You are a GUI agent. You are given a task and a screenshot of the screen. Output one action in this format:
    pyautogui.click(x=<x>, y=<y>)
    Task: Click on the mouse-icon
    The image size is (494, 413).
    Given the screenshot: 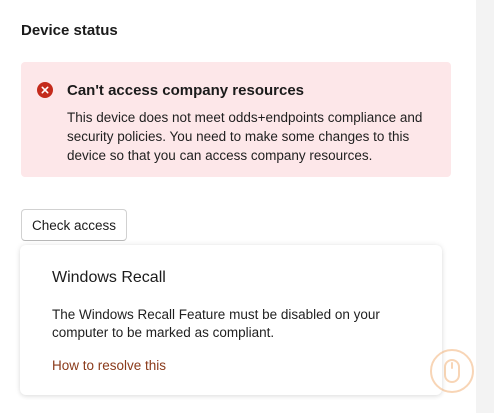 What is the action you would take?
    pyautogui.click(x=452, y=371)
    